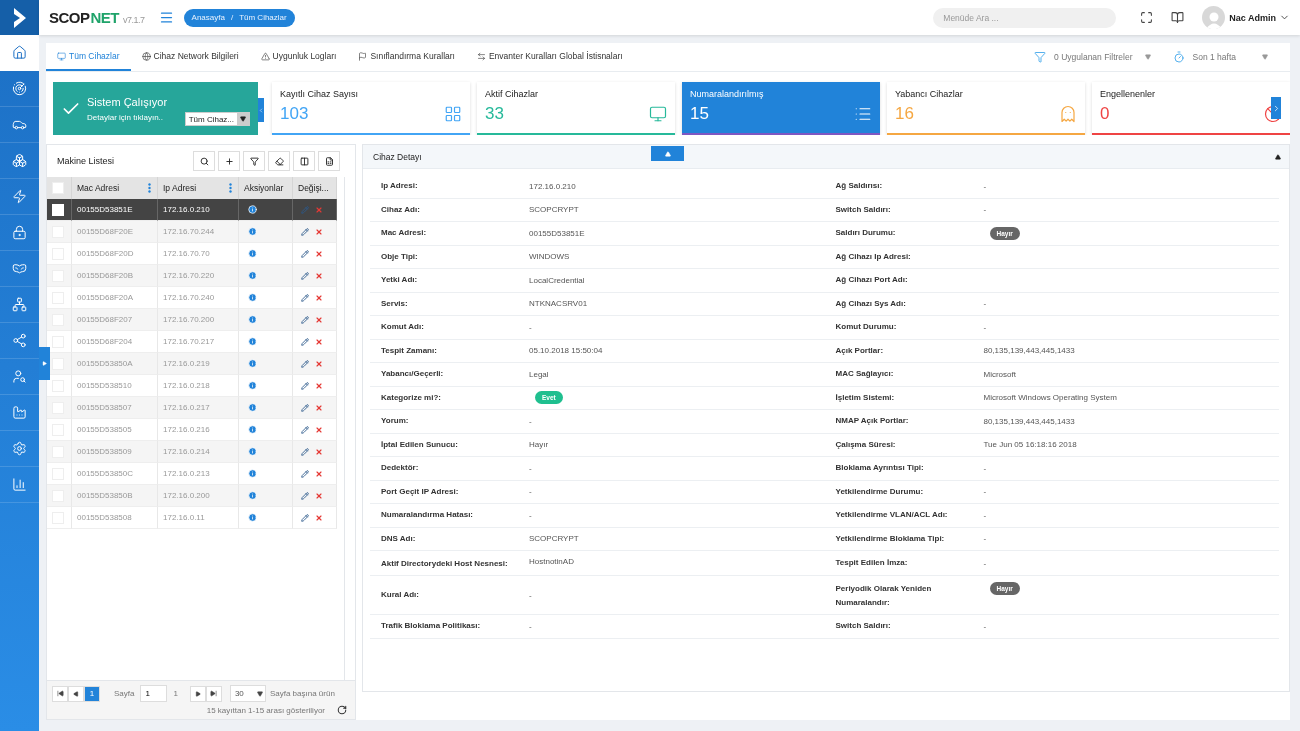 This screenshot has height=731, width=1300. Describe the element at coordinates (413, 374) in the screenshot. I see `field-label: Yabancı/Geçerli:` at that location.